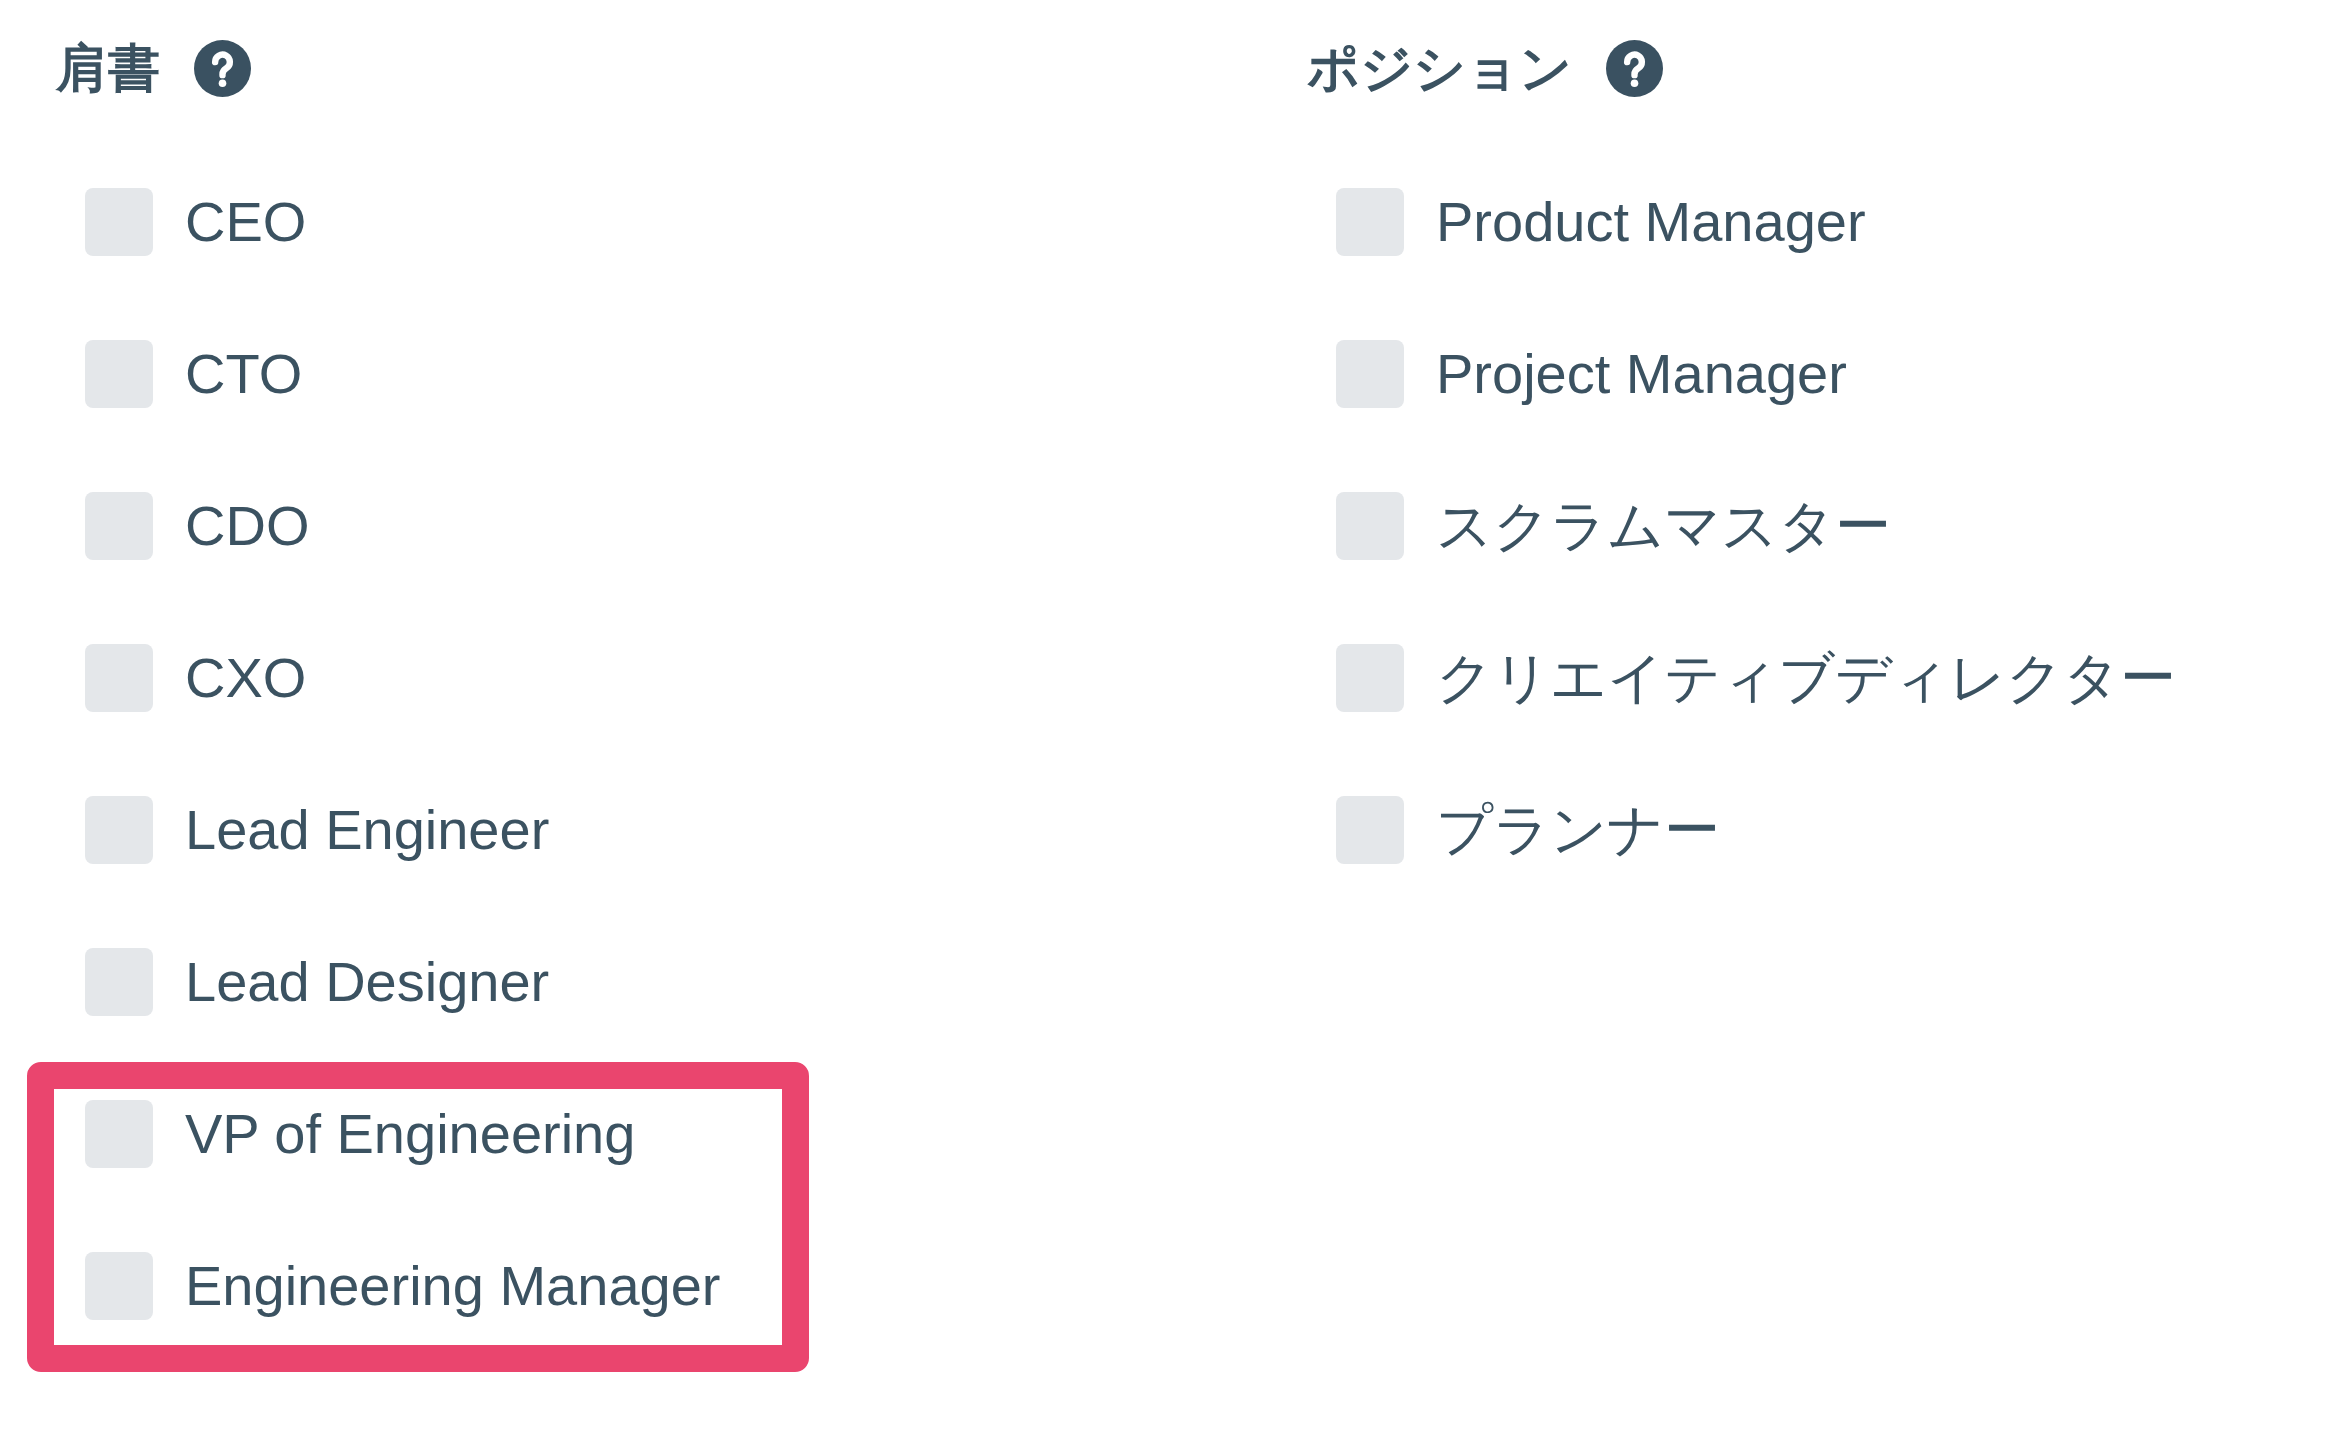 The height and width of the screenshot is (1444, 2348). I want to click on option-label: Lead Designer, so click(367, 982).